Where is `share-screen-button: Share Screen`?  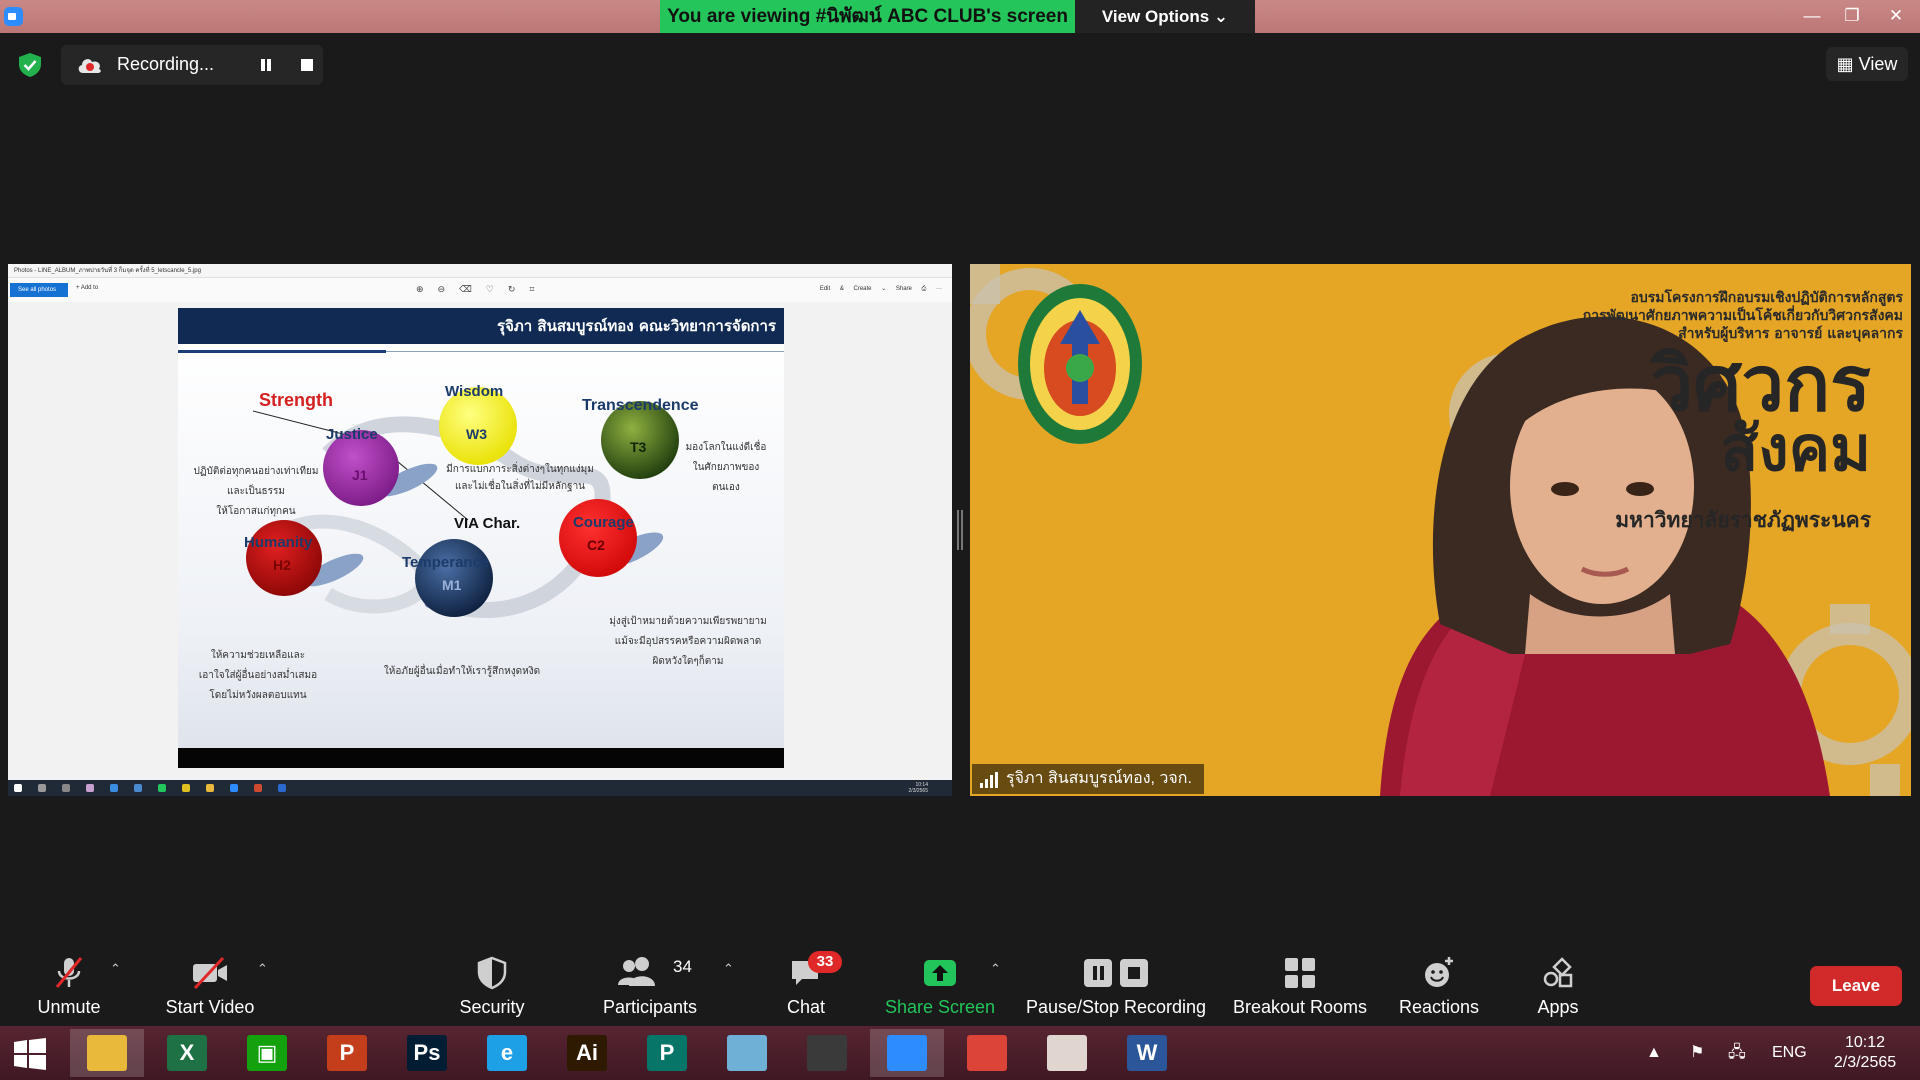
share-screen-button: Share Screen is located at coordinates (940, 985).